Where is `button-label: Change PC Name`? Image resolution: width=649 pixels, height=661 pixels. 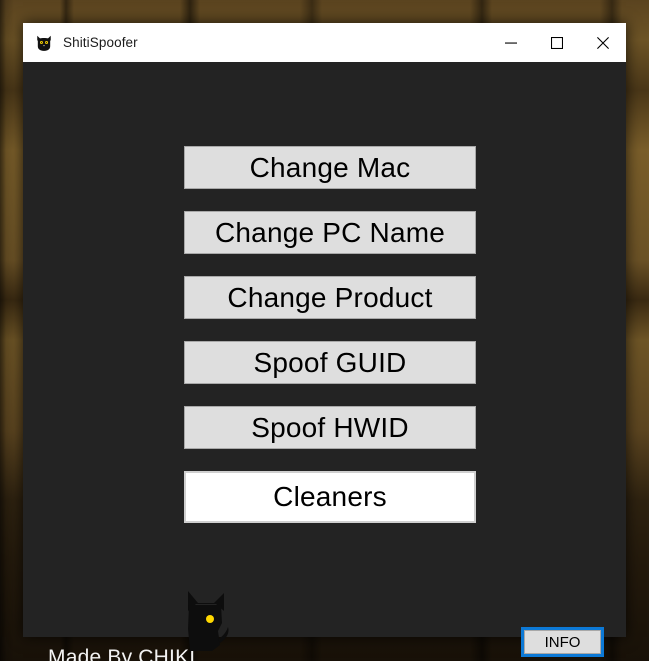 button-label: Change PC Name is located at coordinates (330, 232).